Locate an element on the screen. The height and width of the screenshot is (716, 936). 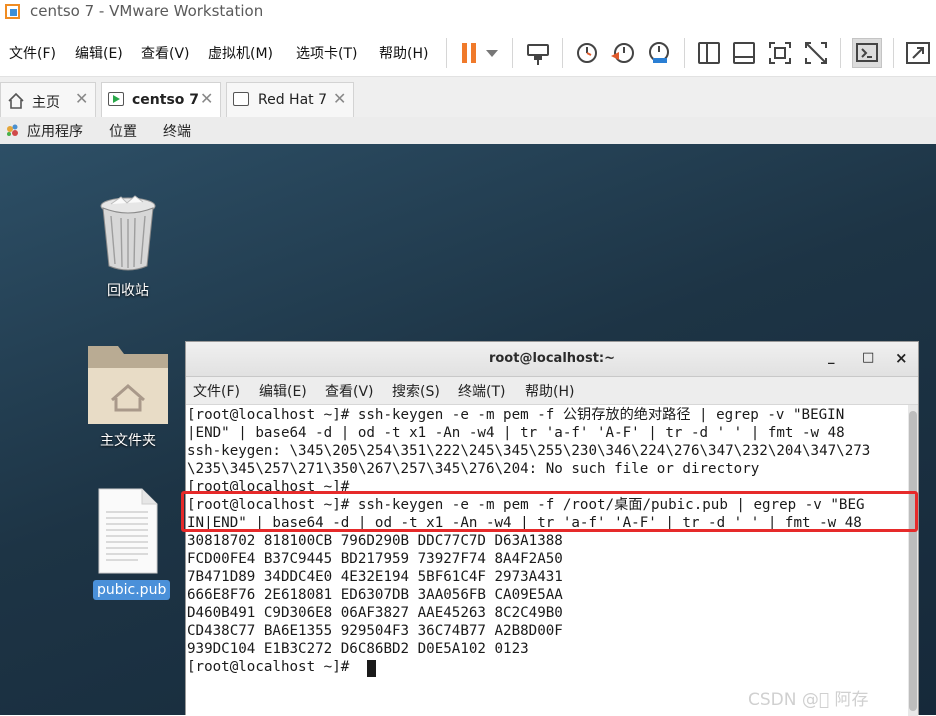
terminal-scrollbar is located at coordinates (913, 560).